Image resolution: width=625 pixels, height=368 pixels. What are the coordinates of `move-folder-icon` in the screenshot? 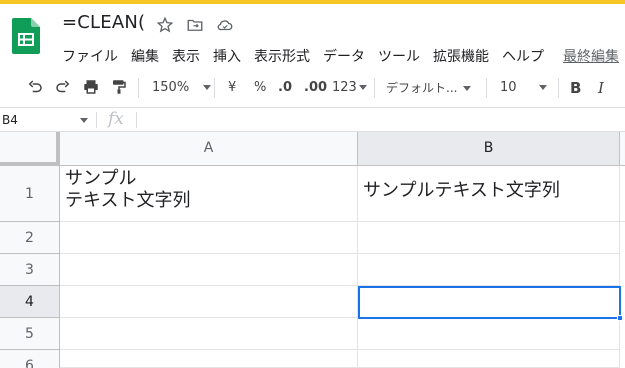 It's located at (195, 25).